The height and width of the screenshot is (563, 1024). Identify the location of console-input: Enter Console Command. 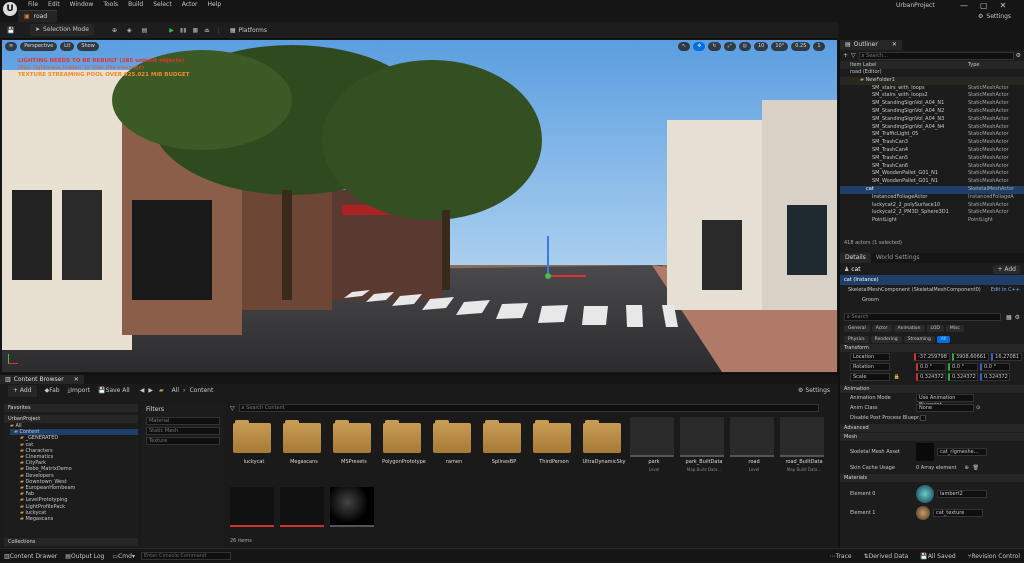
(185, 556).